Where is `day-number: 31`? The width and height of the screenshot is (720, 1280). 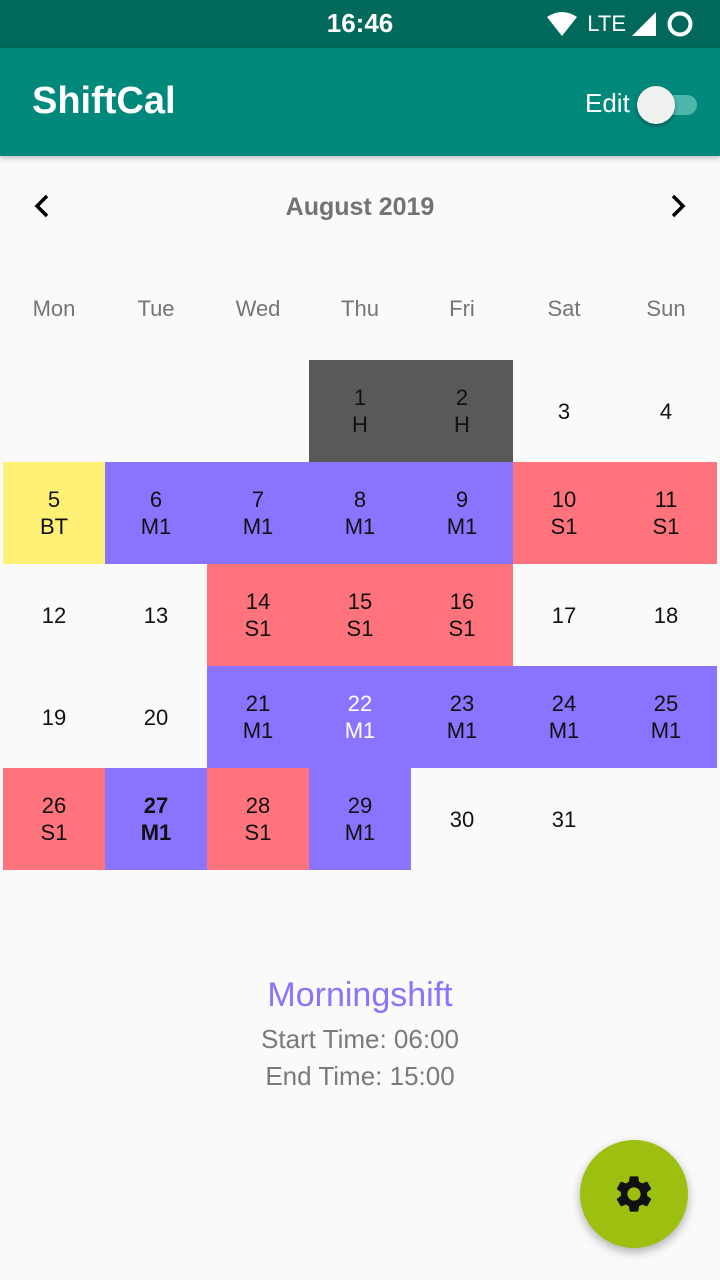 day-number: 31 is located at coordinates (564, 819).